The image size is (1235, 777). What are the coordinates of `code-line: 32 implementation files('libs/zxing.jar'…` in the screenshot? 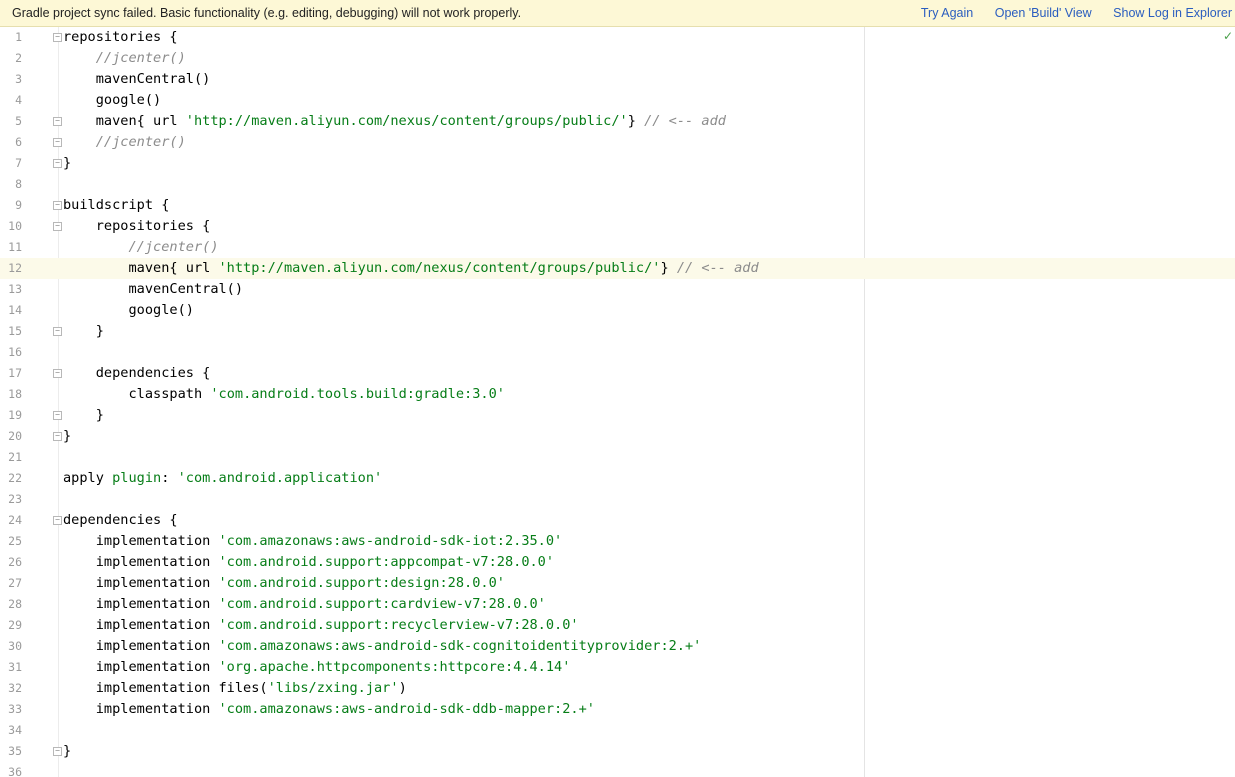 It's located at (617, 688).